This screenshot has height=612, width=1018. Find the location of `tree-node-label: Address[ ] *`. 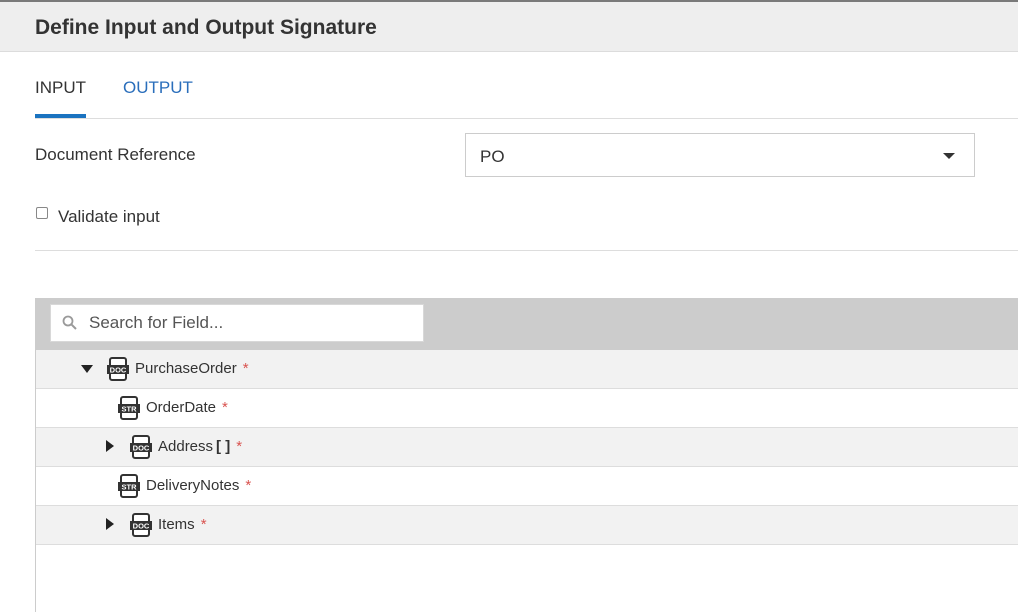

tree-node-label: Address[ ] * is located at coordinates (200, 446).